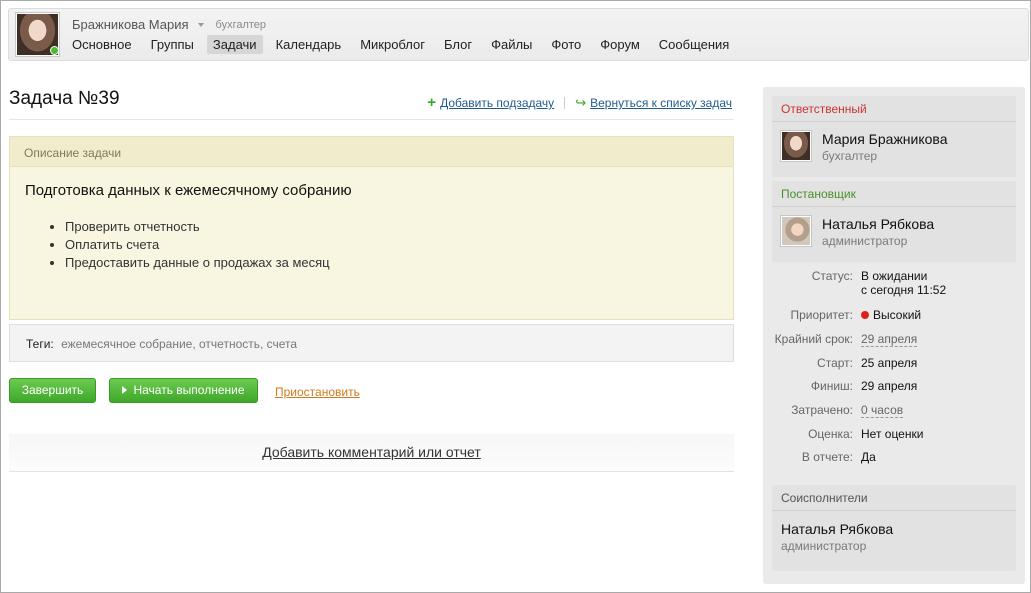 The width and height of the screenshot is (1031, 593). I want to click on responsible-panel: Ответственный Мария Бражникова бухгалтер, so click(894, 136).